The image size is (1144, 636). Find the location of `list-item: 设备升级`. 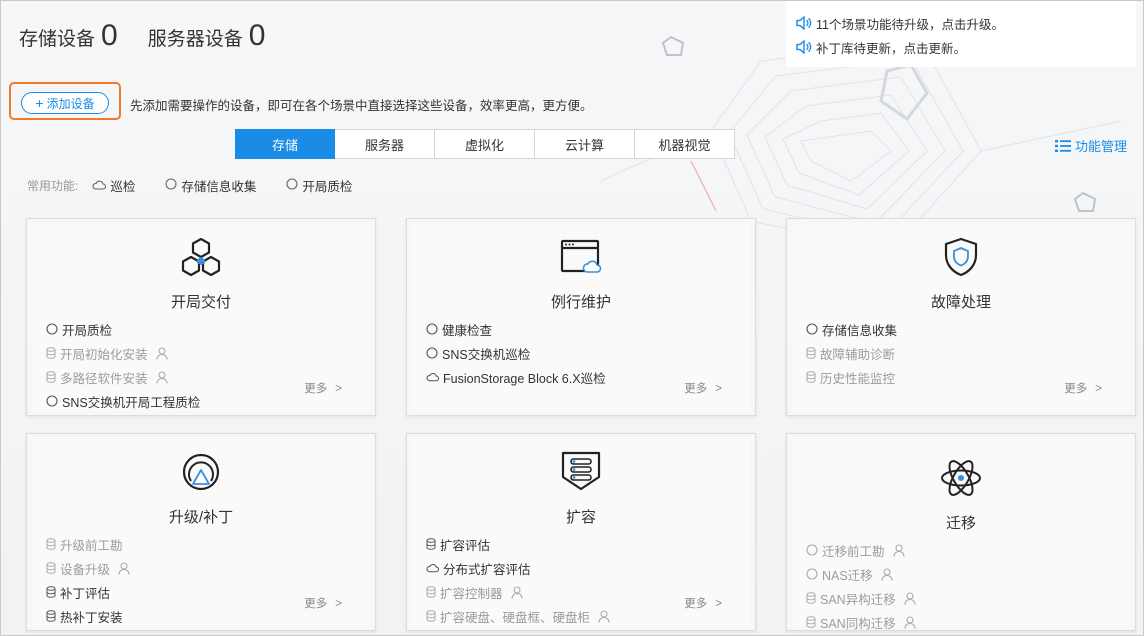

list-item: 设备升级 is located at coordinates (88, 568).